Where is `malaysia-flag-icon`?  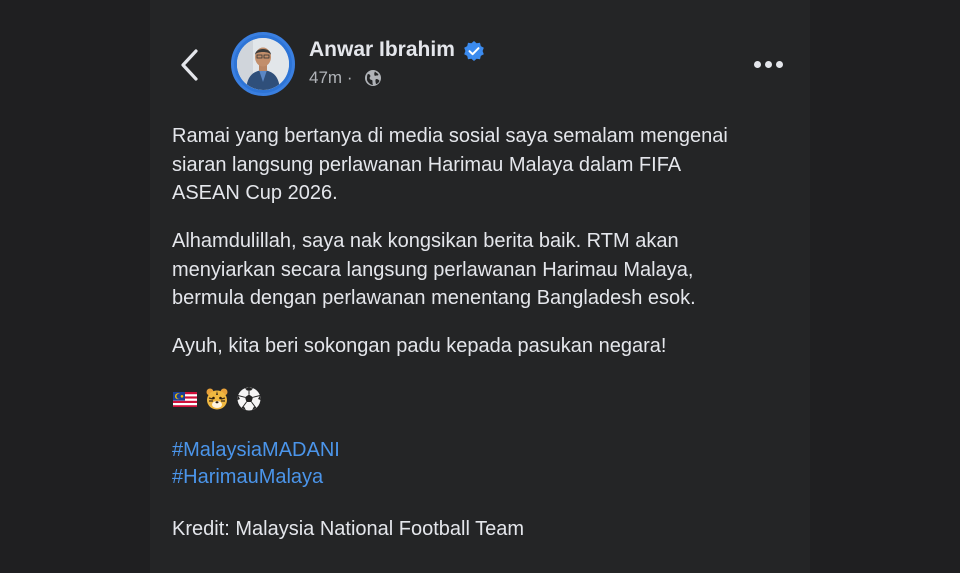 malaysia-flag-icon is located at coordinates (185, 399).